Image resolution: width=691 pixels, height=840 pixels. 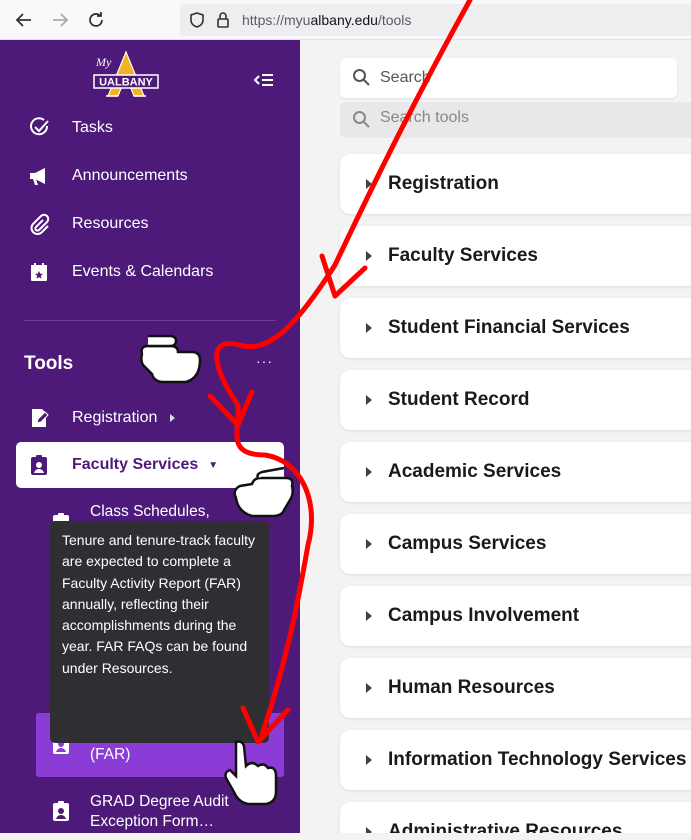 I want to click on category-card: Student Record, so click(x=515, y=400).